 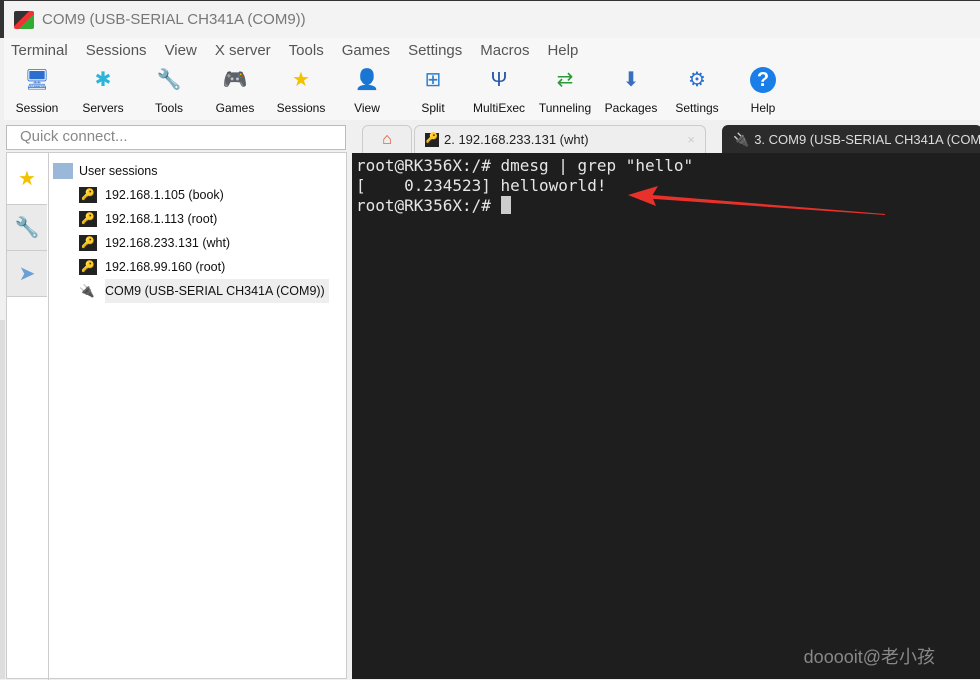 I want to click on sessions-button: ★ Sessions, so click(x=301, y=91).